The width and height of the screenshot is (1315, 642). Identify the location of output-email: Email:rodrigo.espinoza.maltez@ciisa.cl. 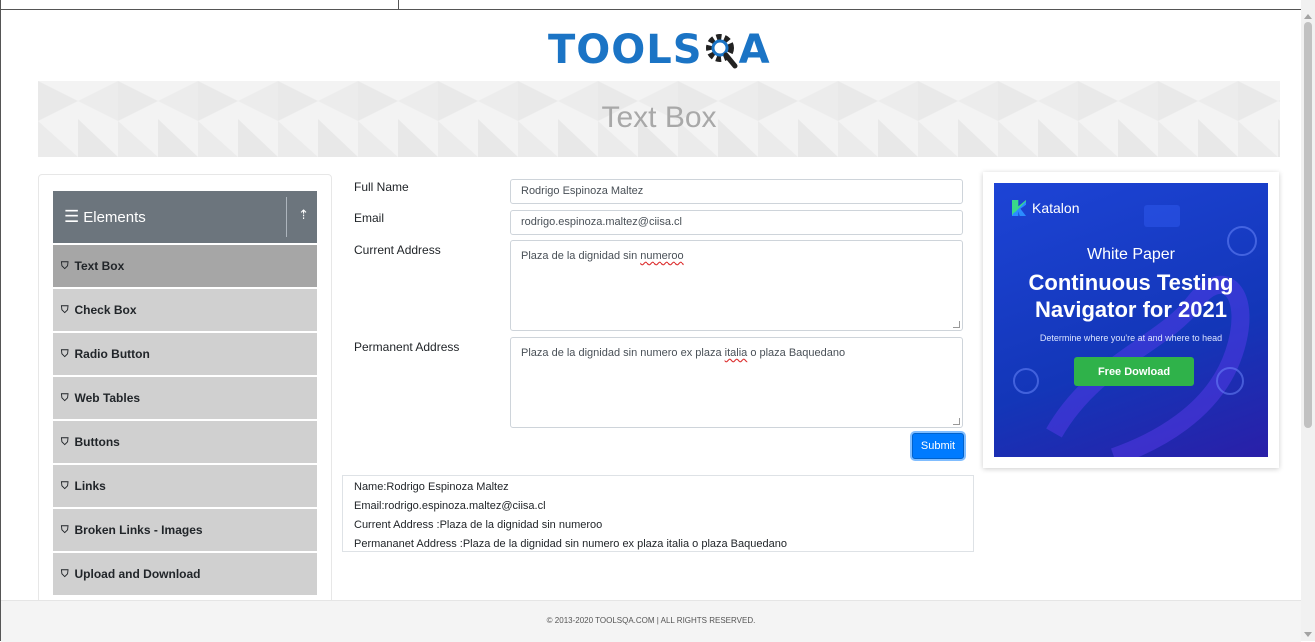
(450, 506).